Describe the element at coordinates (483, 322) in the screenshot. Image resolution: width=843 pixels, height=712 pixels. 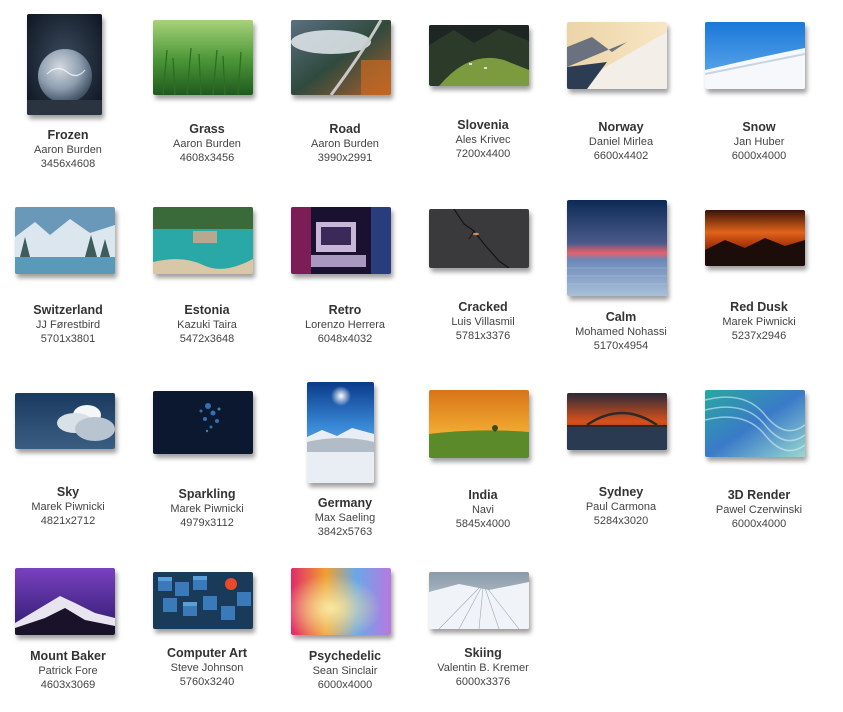
I see `wallpaper-author: Luis Villasmil` at that location.